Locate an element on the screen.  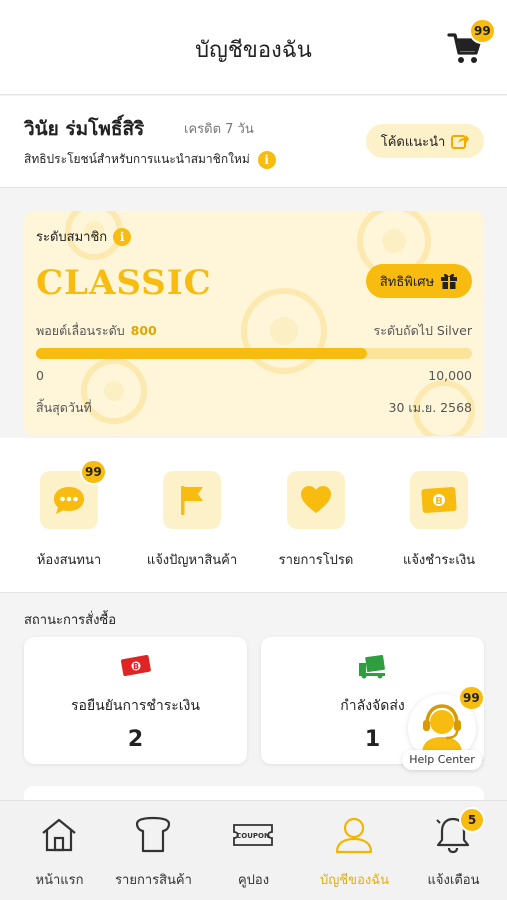
expiry-date: 30 เม.ย. 2568 is located at coordinates (430, 407).